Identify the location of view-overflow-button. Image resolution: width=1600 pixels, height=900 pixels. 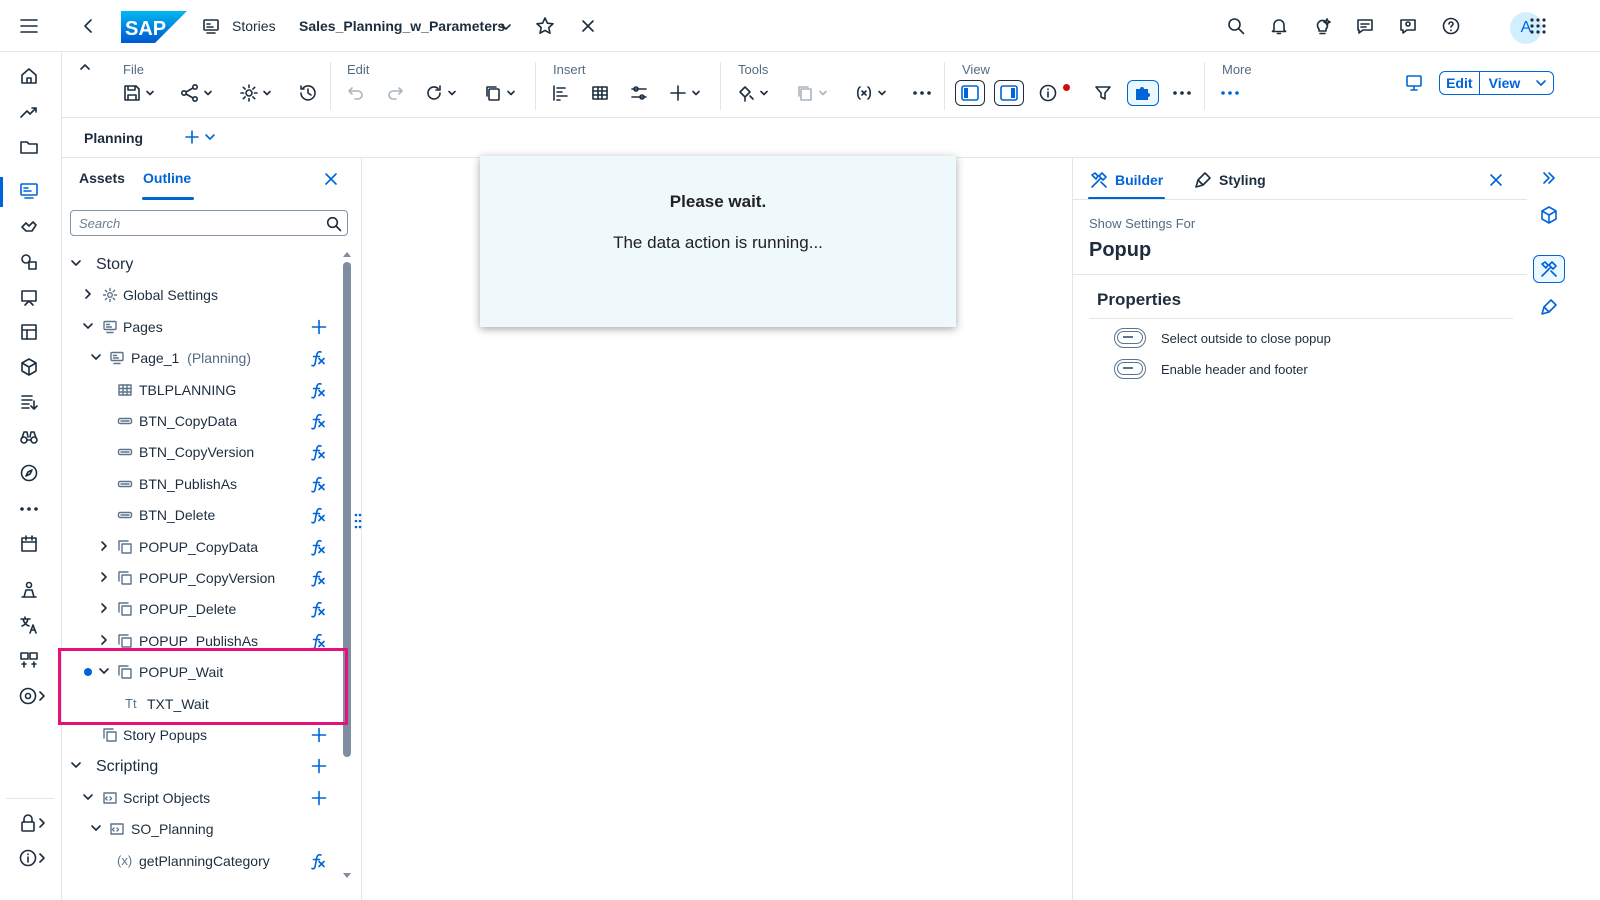
(1182, 93).